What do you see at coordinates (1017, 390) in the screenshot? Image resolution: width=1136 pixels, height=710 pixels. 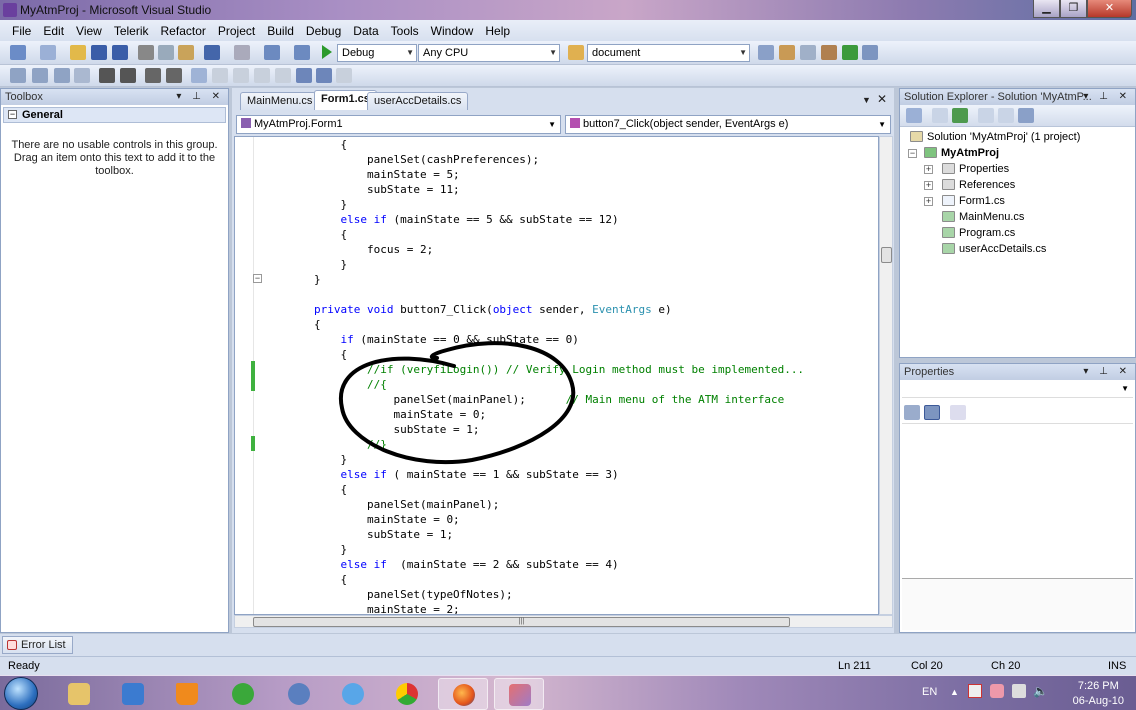 I see `object-selector: ▼` at bounding box center [1017, 390].